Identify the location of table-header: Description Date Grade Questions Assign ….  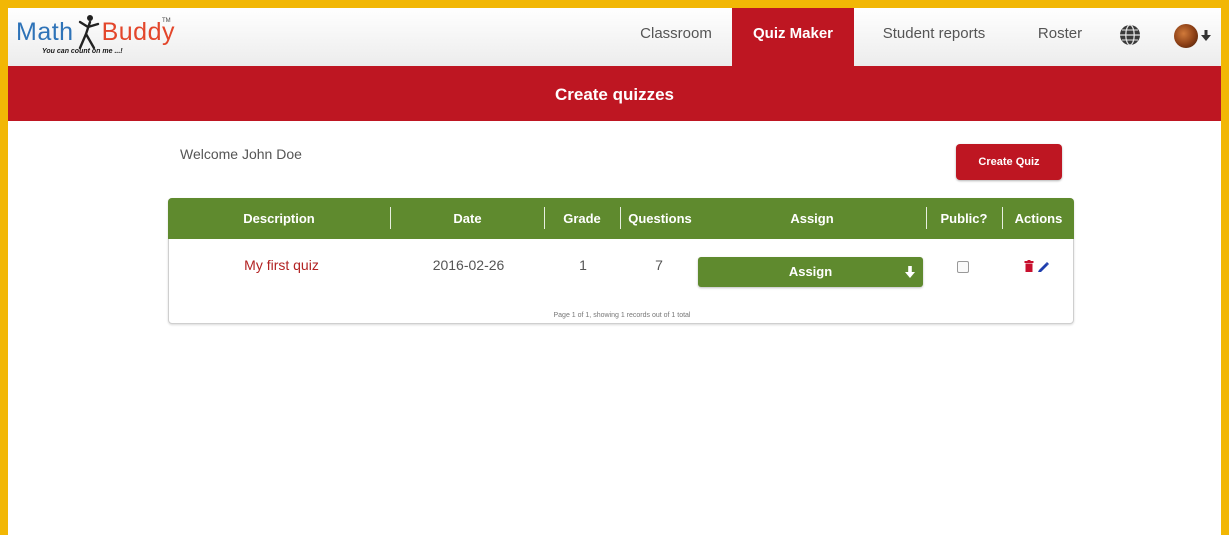
(621, 218).